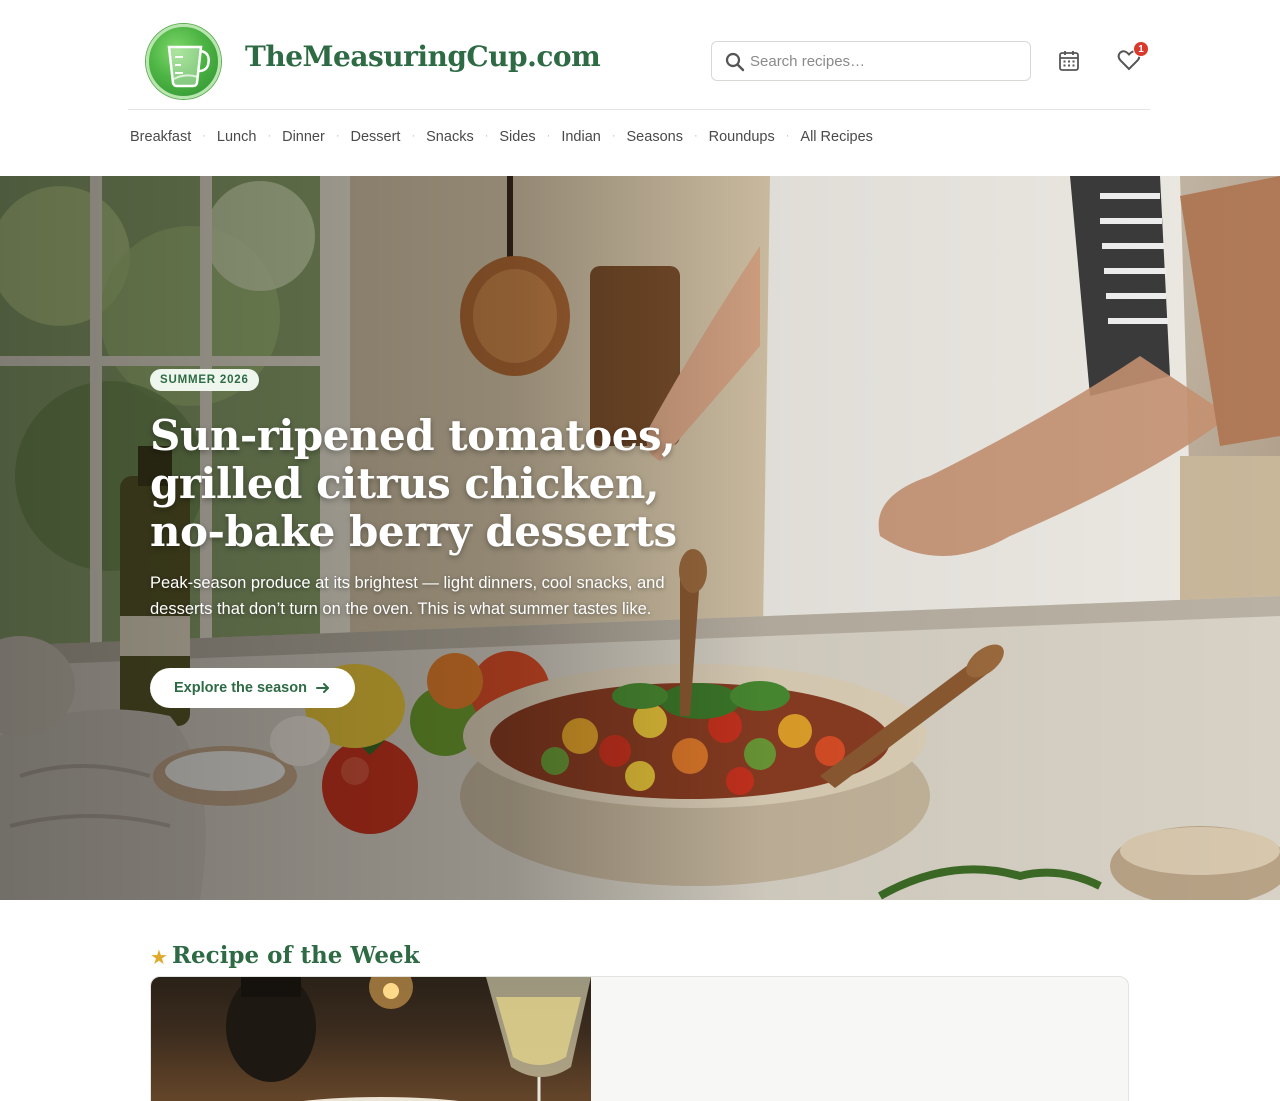 This screenshot has height=1101, width=1280. I want to click on nav-item-breakfast: Breakfast, so click(160, 137).